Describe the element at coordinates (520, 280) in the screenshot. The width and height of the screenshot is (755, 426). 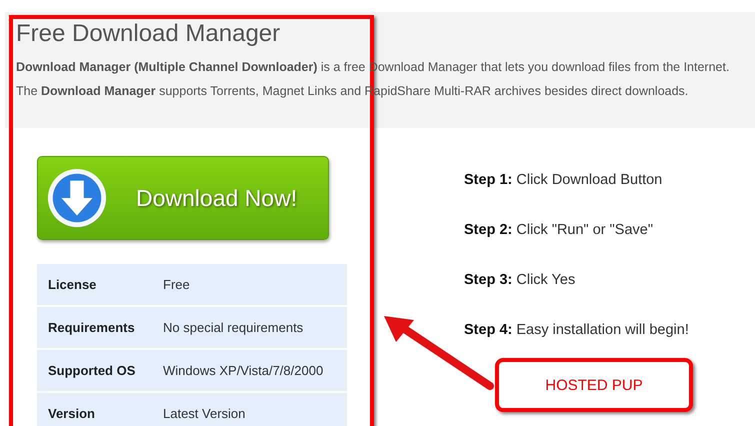
I see `step-text: Step 3: Click Yes` at that location.